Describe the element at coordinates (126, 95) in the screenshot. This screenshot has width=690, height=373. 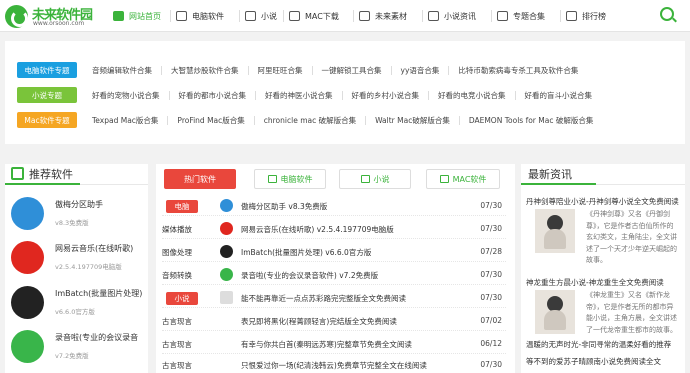
I see `topic-link: 好看的宠物小说合集` at that location.